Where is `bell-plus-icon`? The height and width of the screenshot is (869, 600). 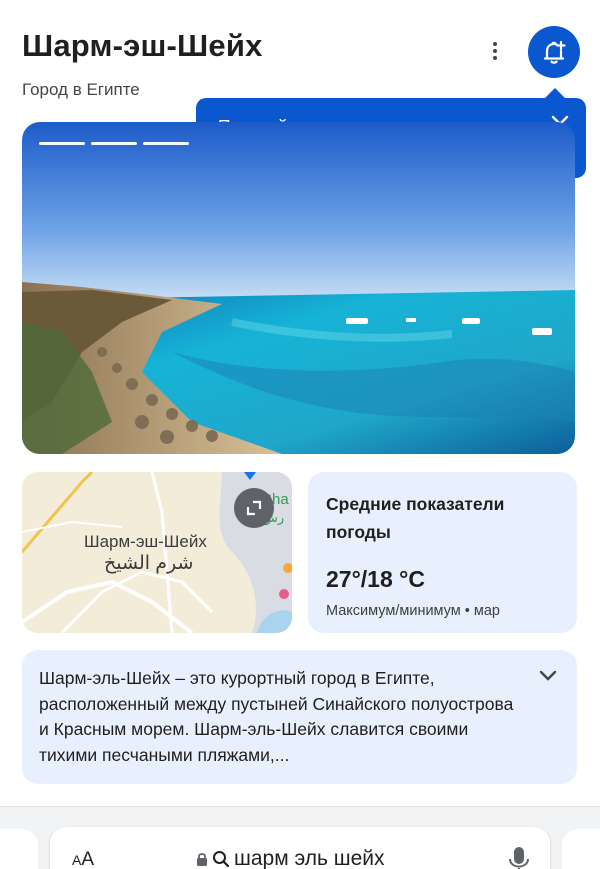 bell-plus-icon is located at coordinates (554, 52).